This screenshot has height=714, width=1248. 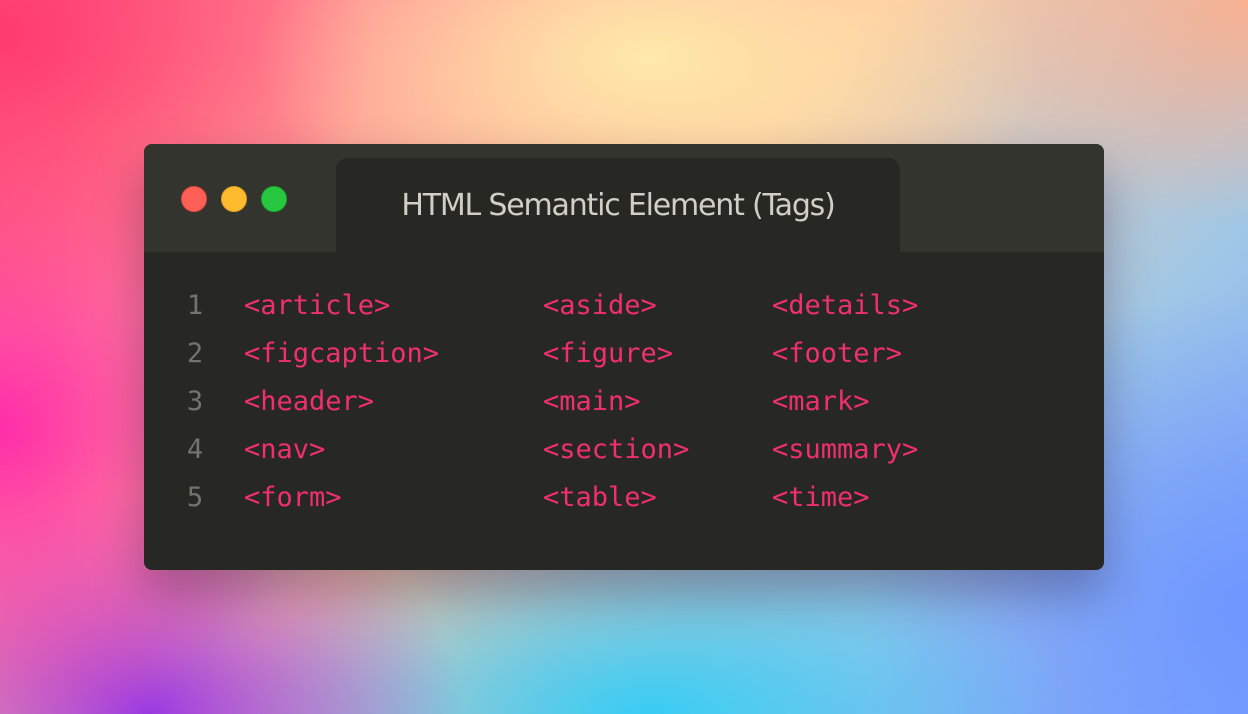 I want to click on code-tag: <footer>, so click(x=837, y=353).